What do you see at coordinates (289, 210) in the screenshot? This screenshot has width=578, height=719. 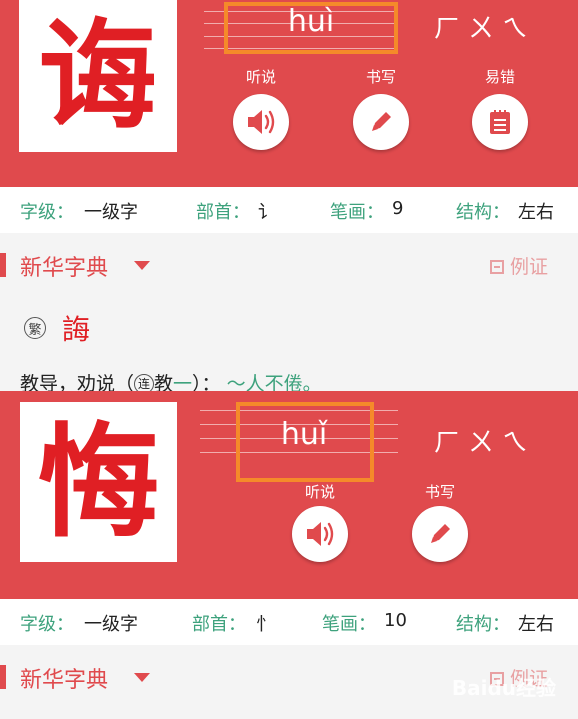 I see `info-row-1: 字级 ： 一级字 部首 ： 讠 笔画 ： 9 结构 ： 左右` at bounding box center [289, 210].